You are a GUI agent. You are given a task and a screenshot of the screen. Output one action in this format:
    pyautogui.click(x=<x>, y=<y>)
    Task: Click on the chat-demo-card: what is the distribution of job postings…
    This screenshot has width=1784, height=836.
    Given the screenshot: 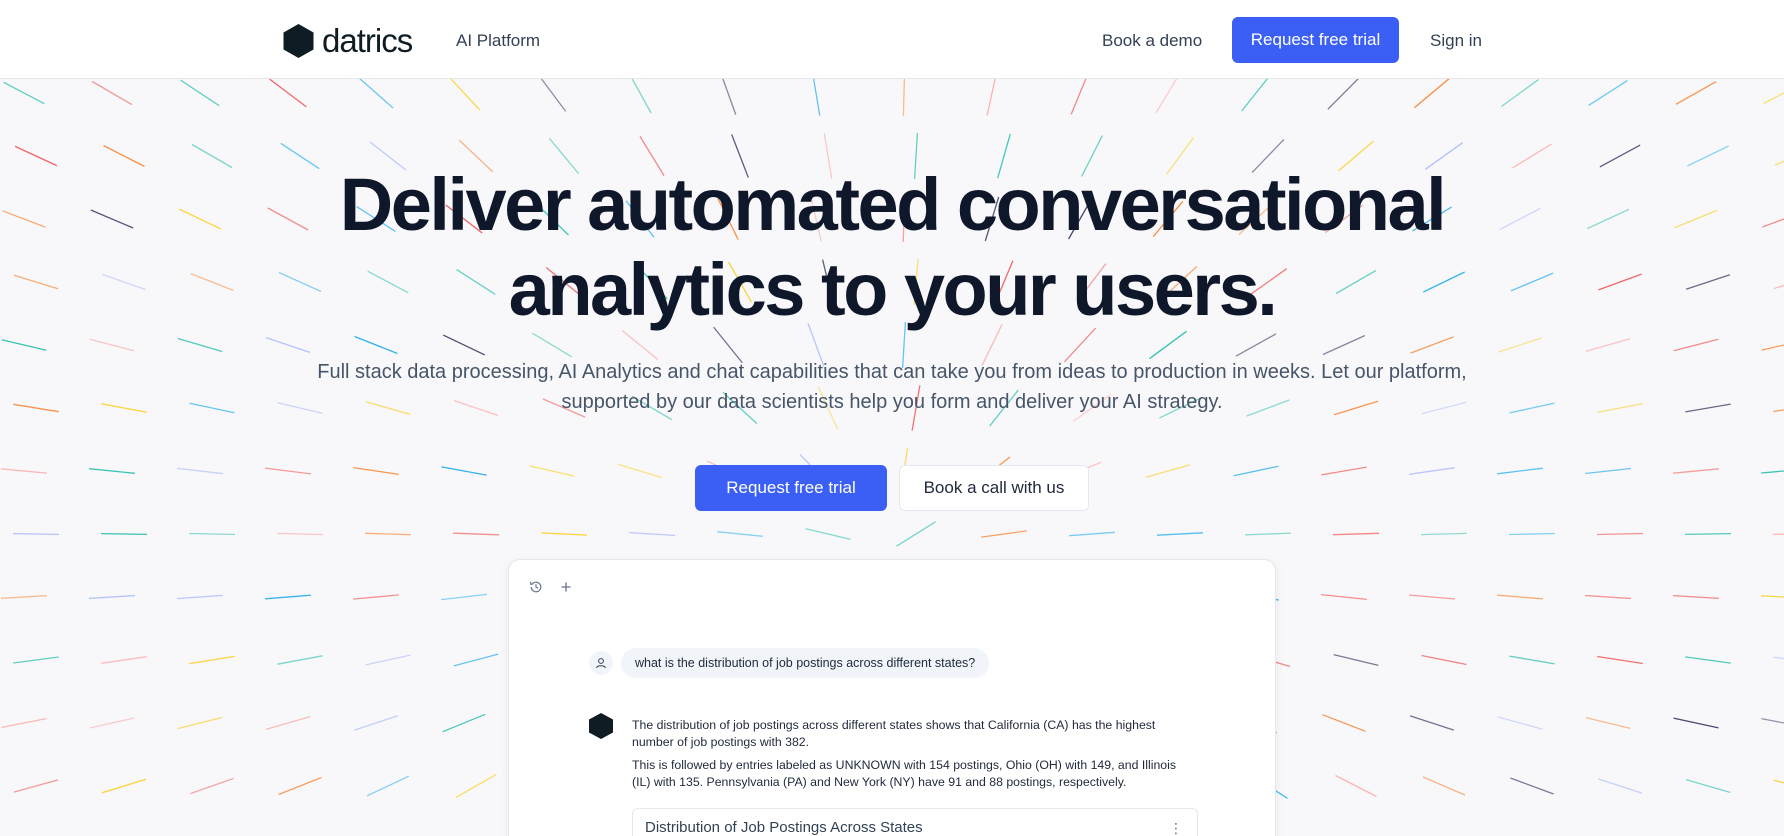 What is the action you would take?
    pyautogui.click(x=892, y=697)
    